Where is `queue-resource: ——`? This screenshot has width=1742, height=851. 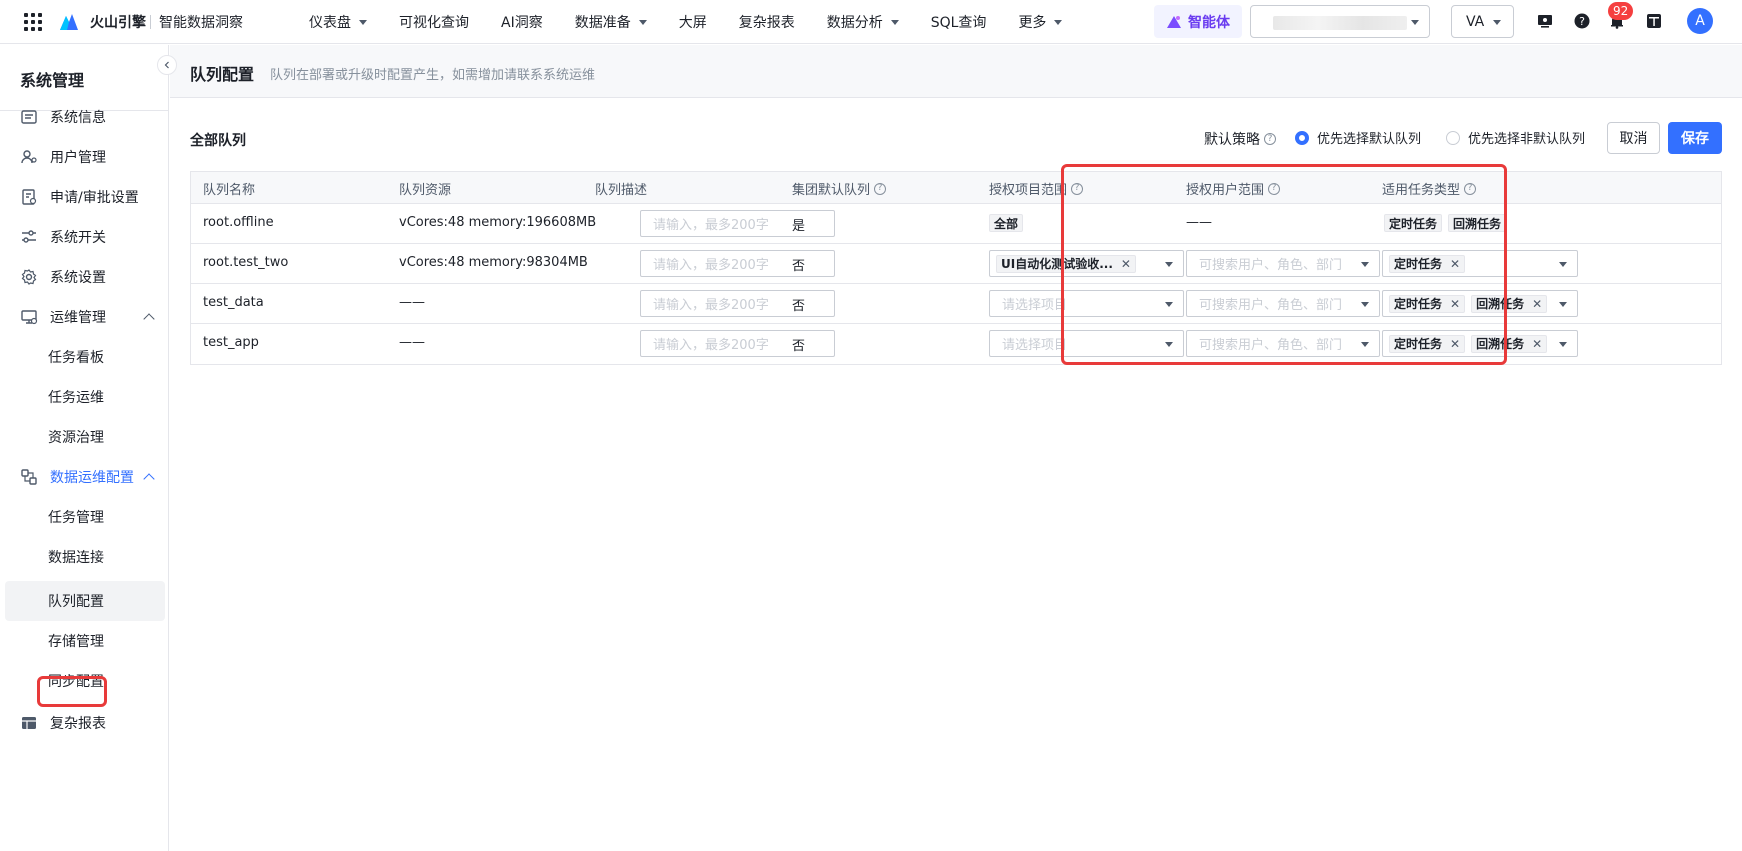 queue-resource: —— is located at coordinates (412, 342).